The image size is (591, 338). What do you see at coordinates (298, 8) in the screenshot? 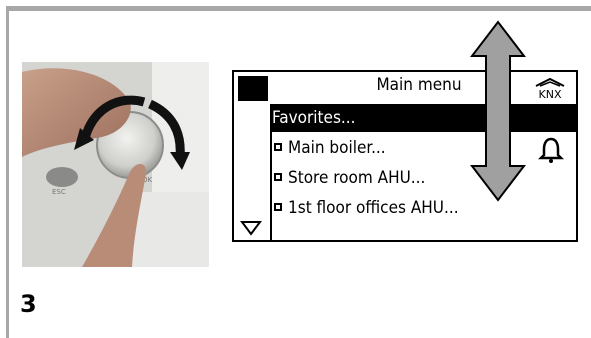
I see `frame-top-border` at bounding box center [298, 8].